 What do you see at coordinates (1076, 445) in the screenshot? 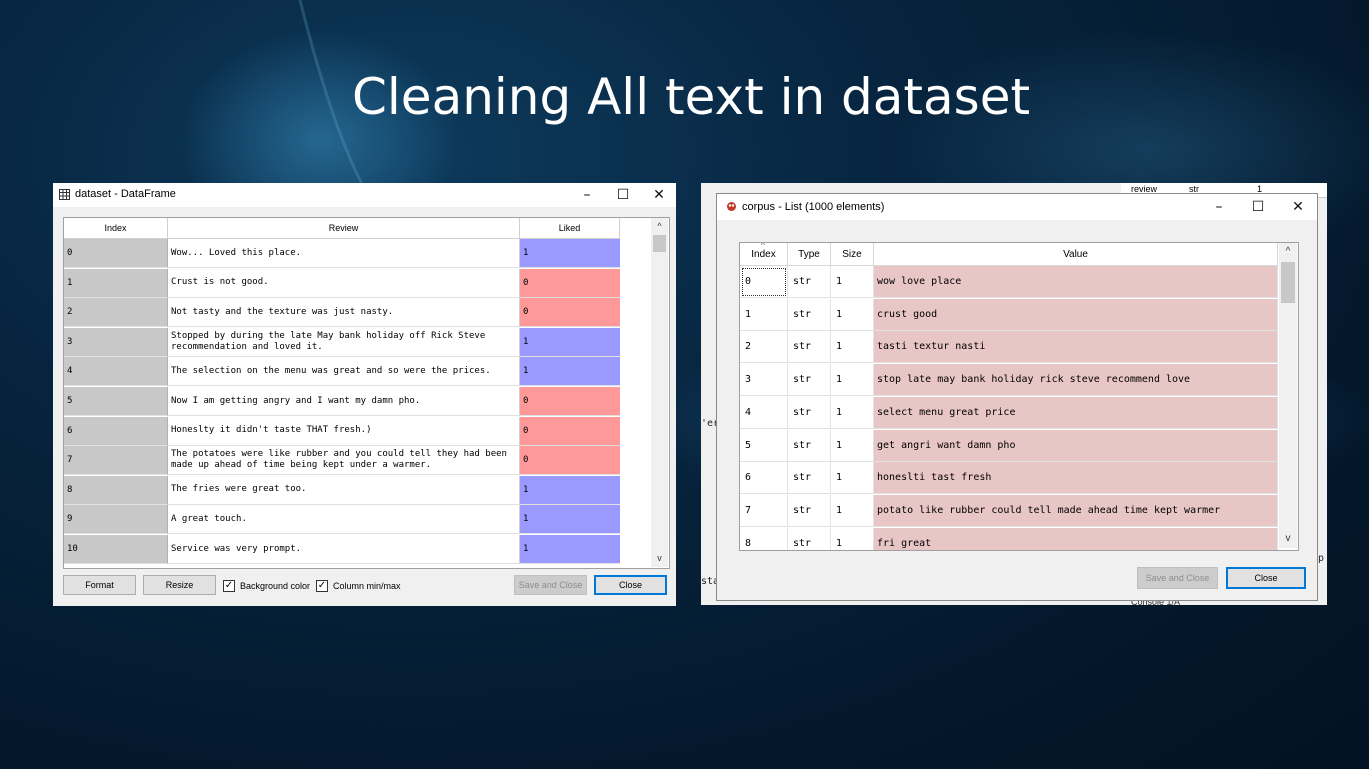
I see `item-value: get angri want damn pho` at bounding box center [1076, 445].